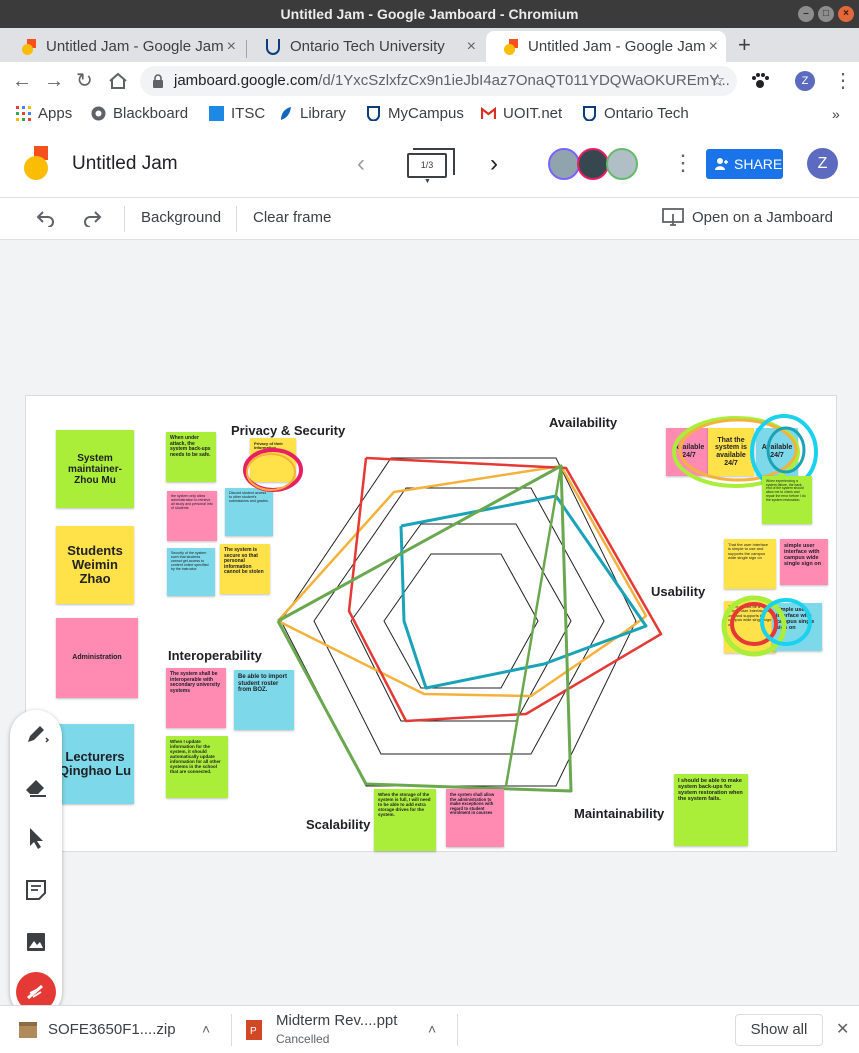 This screenshot has height=1053, width=859. I want to click on bookmark-mycampus: MyCampus, so click(415, 114).